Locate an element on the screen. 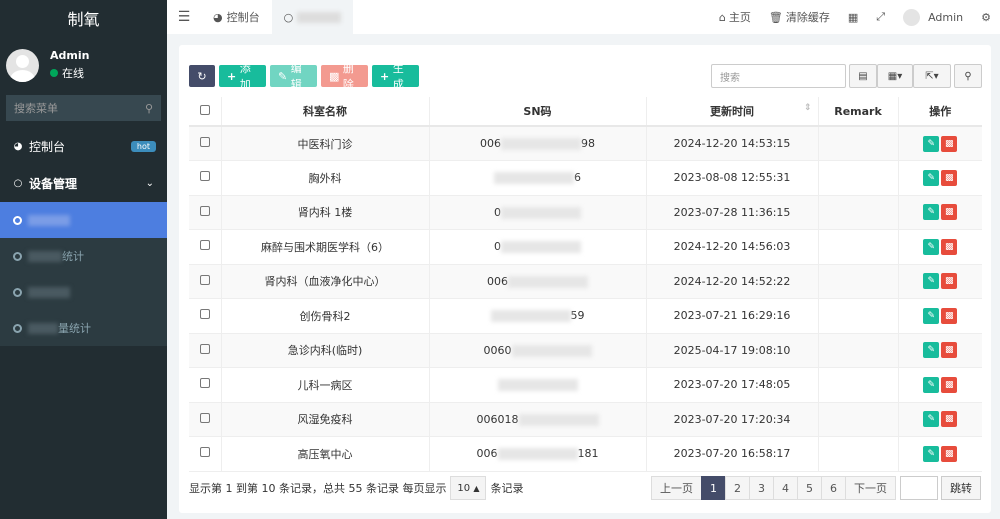 Image resolution: width=1000 pixels, height=519 pixels. edit-button: ✎ 编辑 is located at coordinates (293, 76).